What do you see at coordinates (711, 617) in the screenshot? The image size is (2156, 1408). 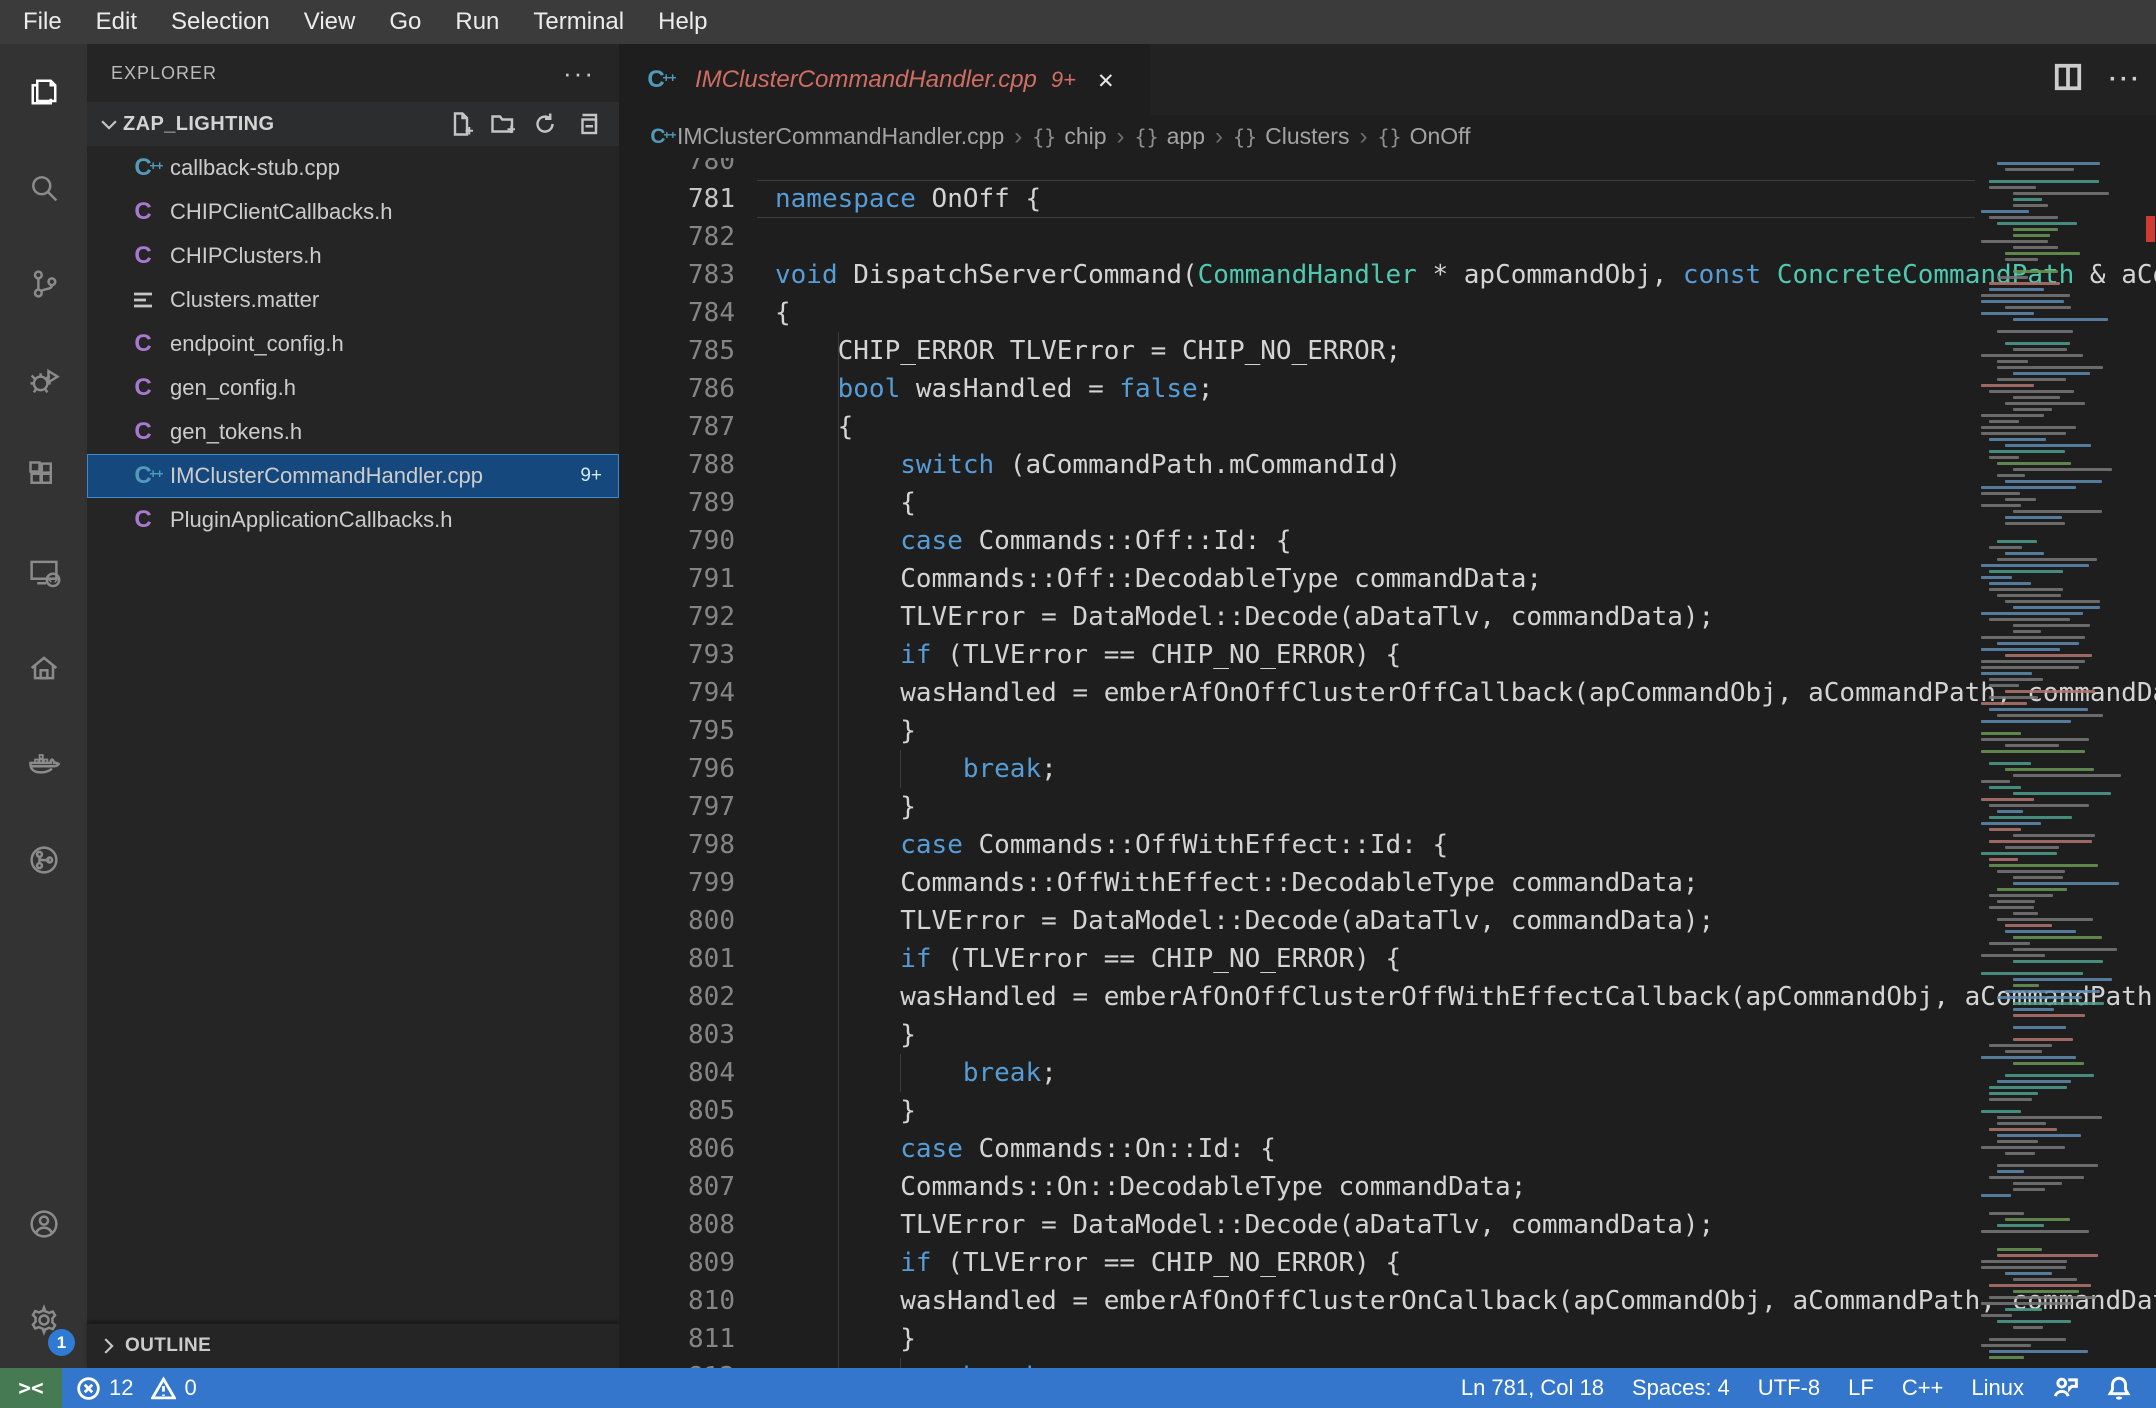 I see `line-number: 792` at bounding box center [711, 617].